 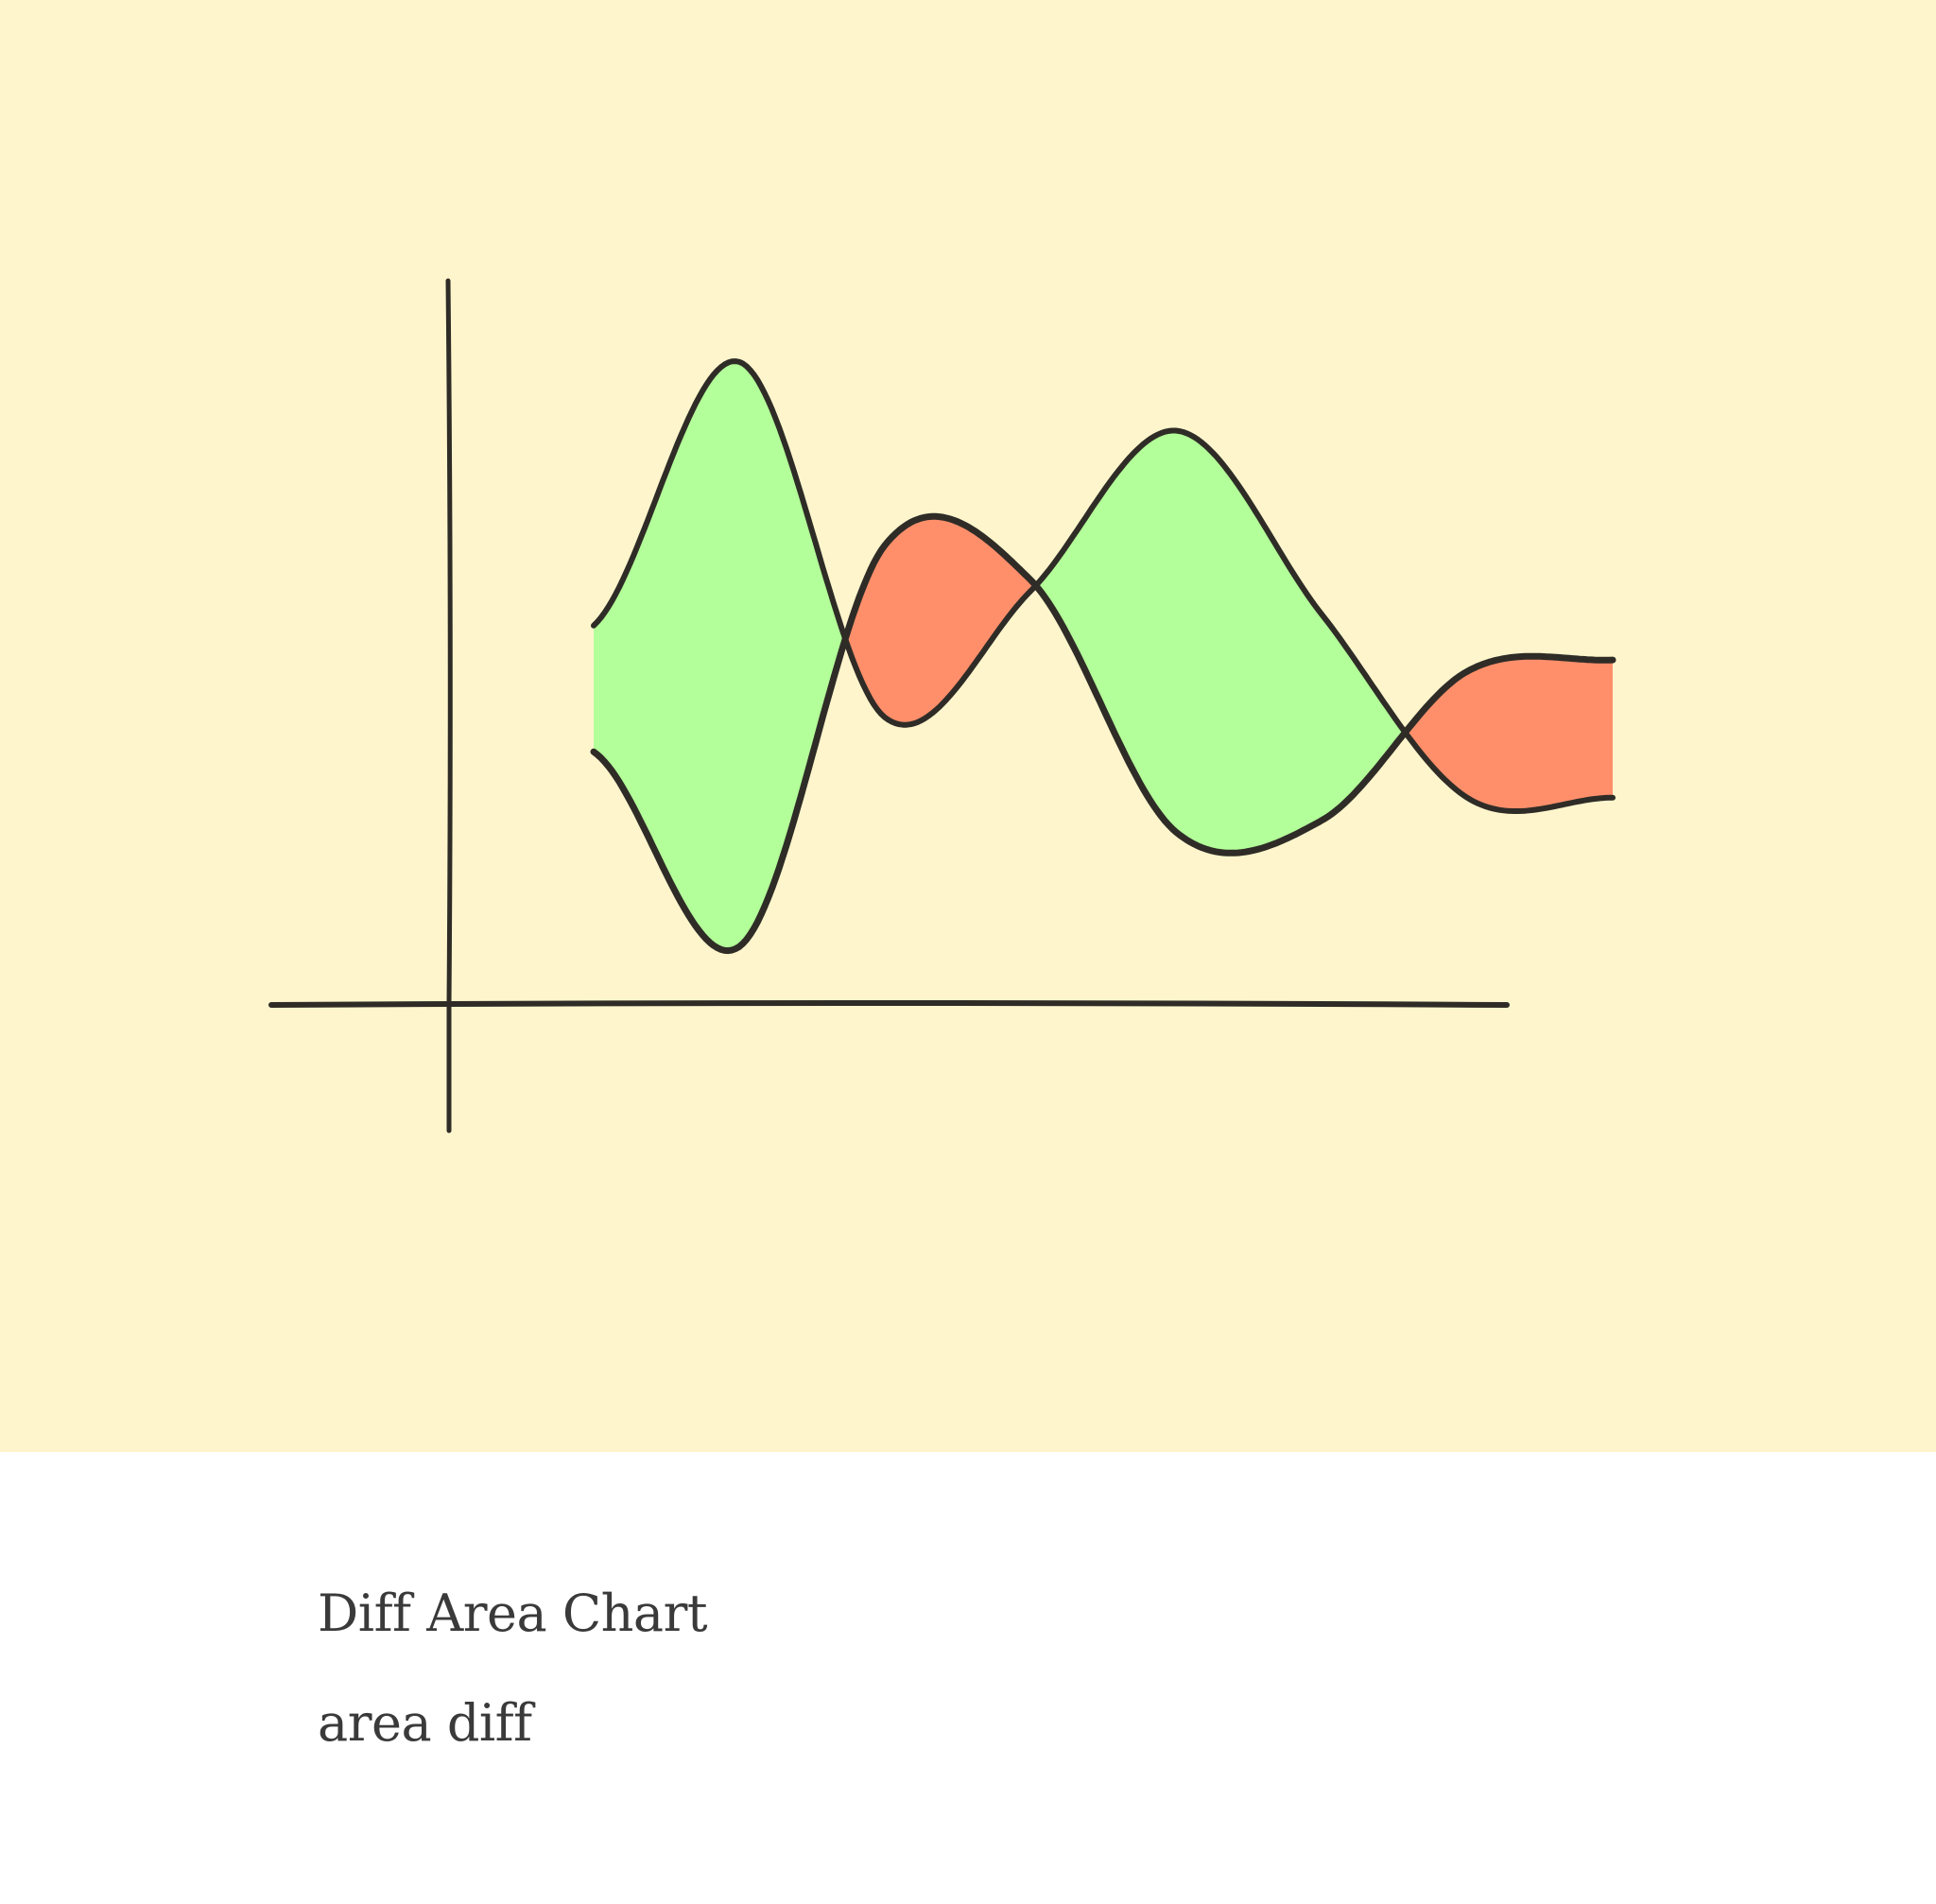 What do you see at coordinates (979, 1668) in the screenshot?
I see `caption: Diff Area Chart area diff` at bounding box center [979, 1668].